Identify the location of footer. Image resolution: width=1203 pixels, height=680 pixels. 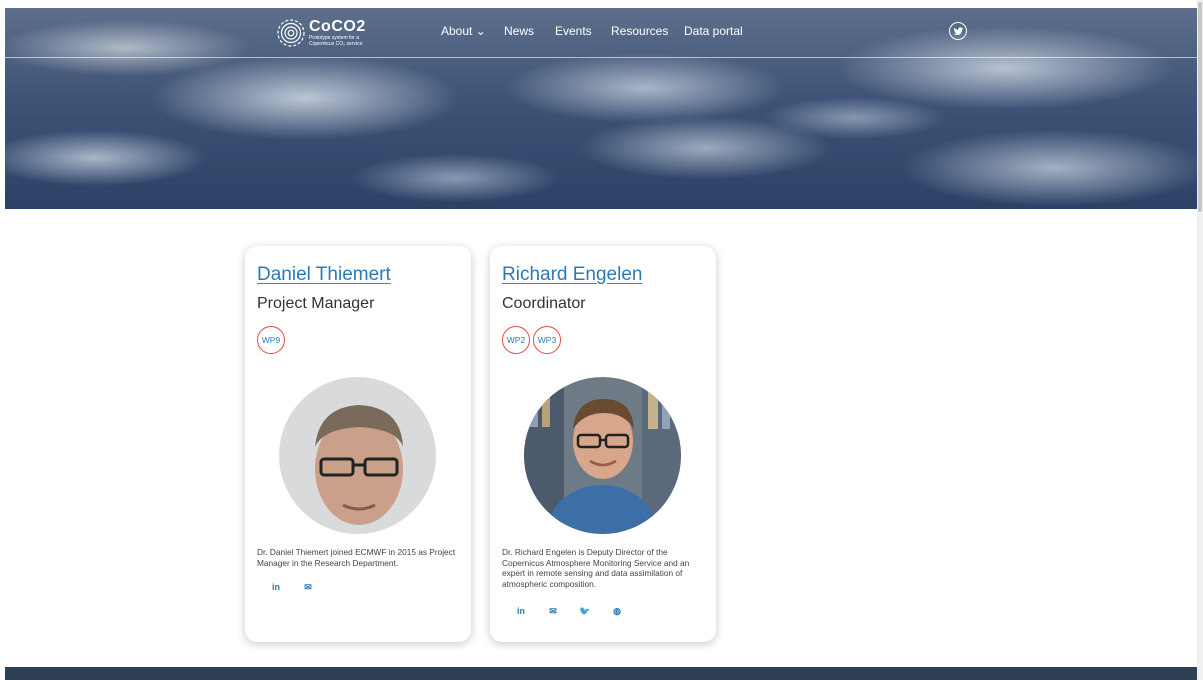
(601, 673).